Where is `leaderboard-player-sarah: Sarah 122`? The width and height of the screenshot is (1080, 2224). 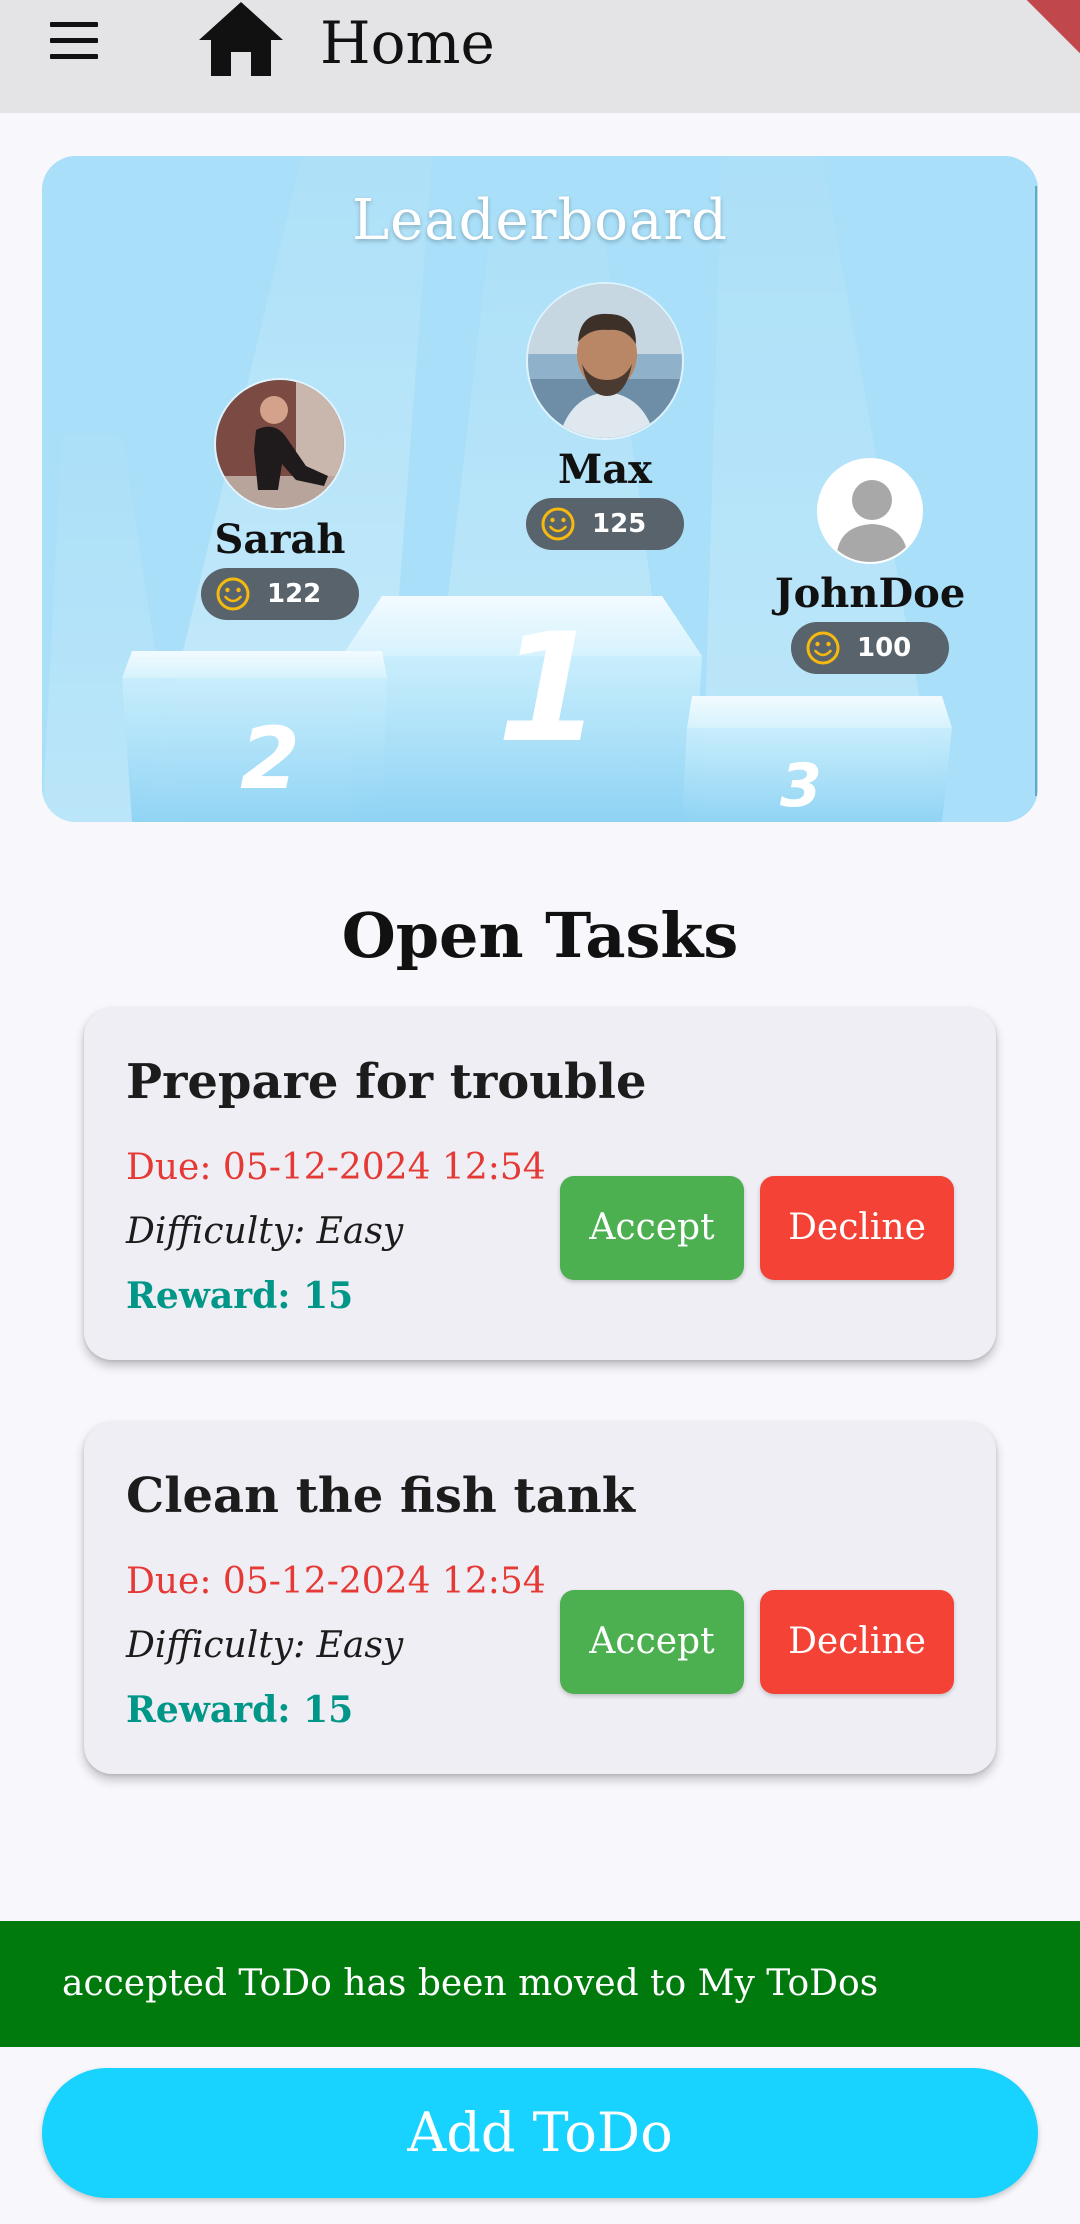
leaderboard-player-sarah: Sarah 122 is located at coordinates (280, 499).